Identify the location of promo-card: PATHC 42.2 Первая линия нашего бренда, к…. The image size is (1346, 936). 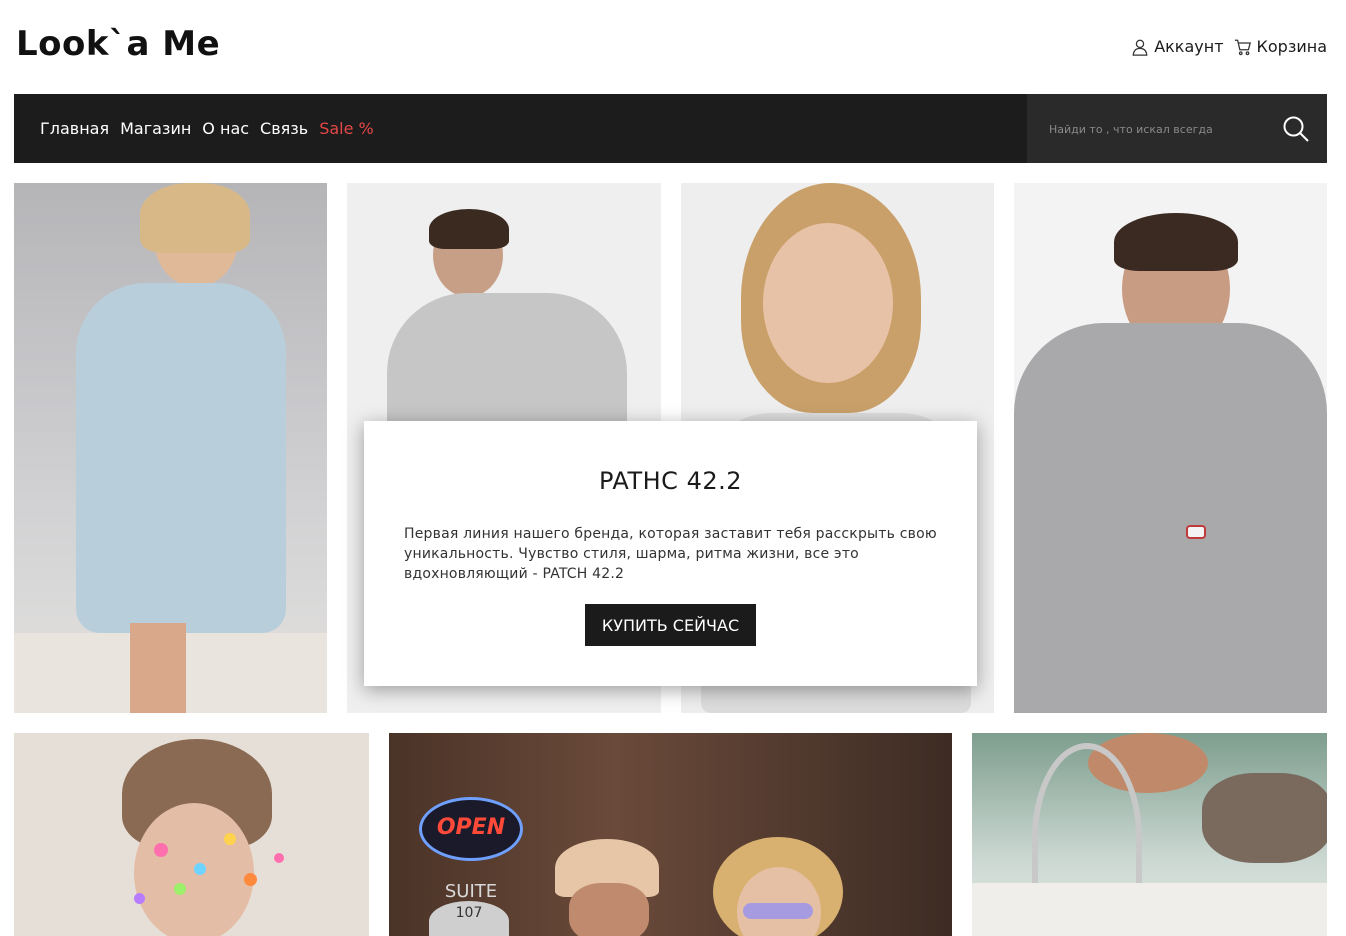
(670, 553).